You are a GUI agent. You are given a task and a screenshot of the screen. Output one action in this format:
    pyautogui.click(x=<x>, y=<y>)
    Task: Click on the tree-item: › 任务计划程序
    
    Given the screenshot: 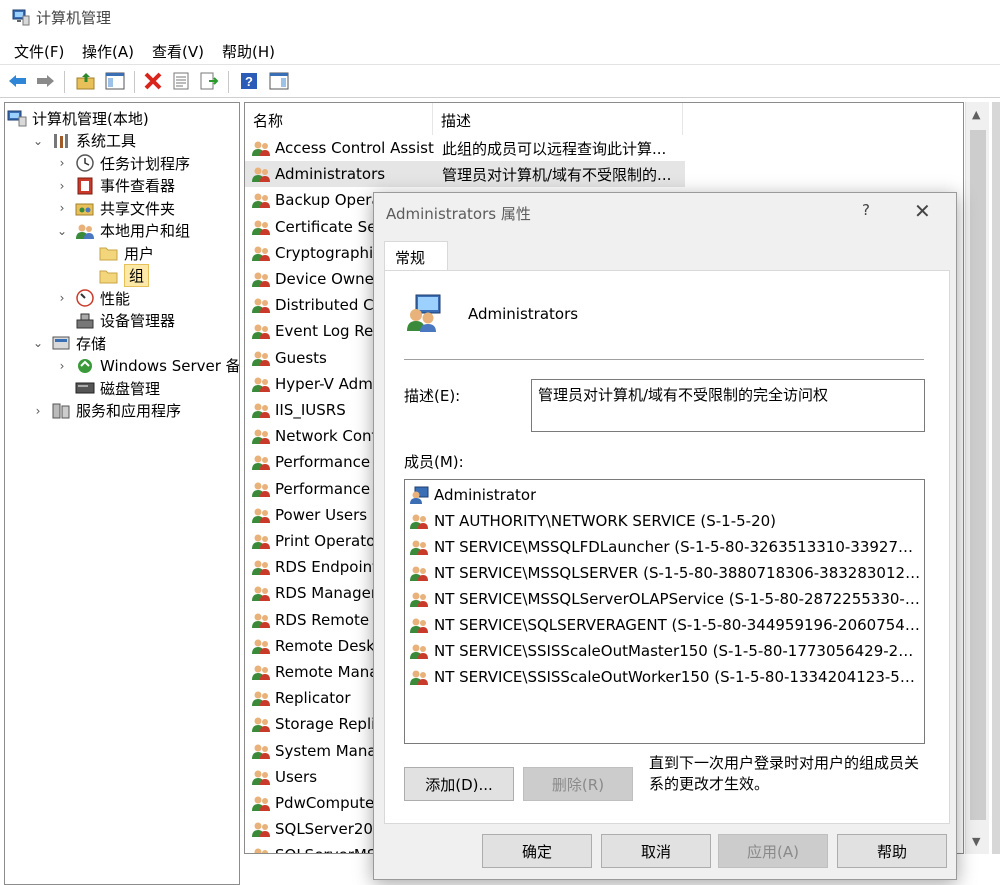 What is the action you would take?
    pyautogui.click(x=122, y=163)
    